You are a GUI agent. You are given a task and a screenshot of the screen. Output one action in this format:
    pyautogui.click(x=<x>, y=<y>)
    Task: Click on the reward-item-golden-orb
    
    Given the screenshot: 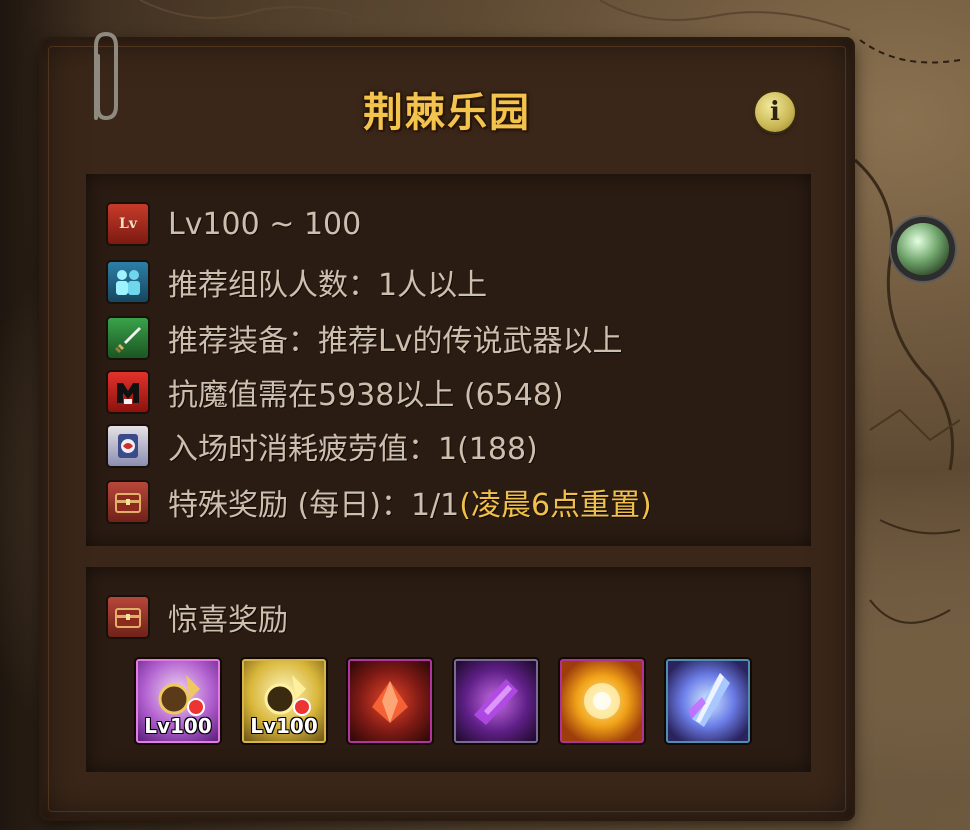 What is the action you would take?
    pyautogui.click(x=602, y=701)
    